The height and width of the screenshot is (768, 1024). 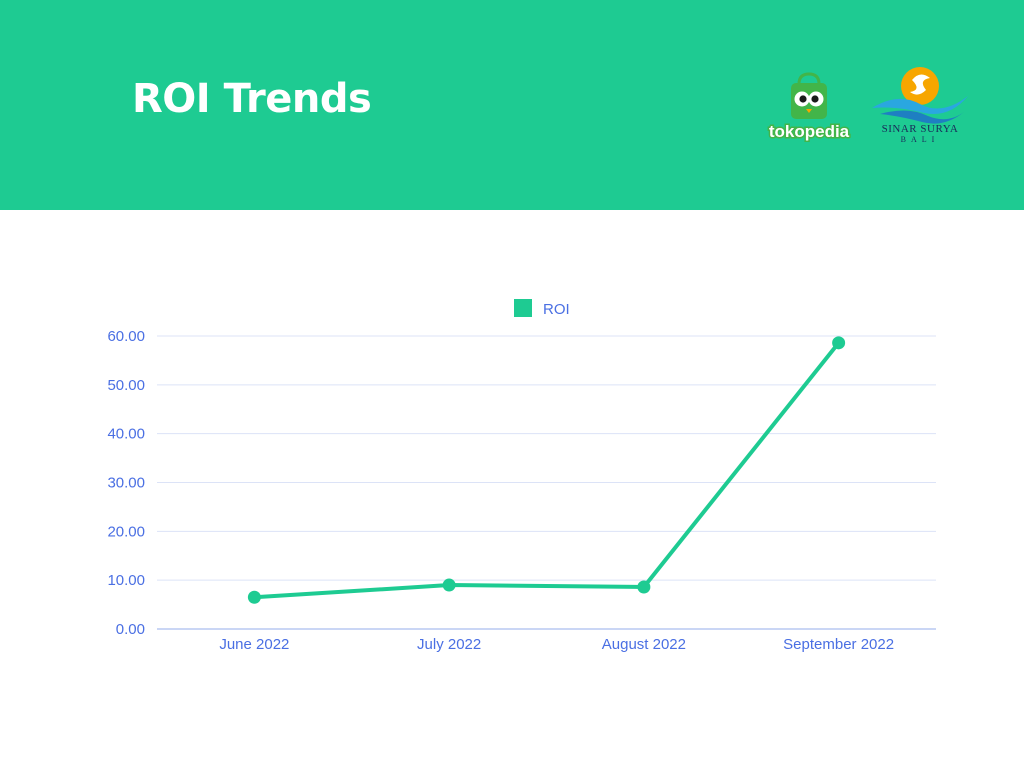 What do you see at coordinates (556, 309) in the screenshot?
I see `legend-label-roi: ROI` at bounding box center [556, 309].